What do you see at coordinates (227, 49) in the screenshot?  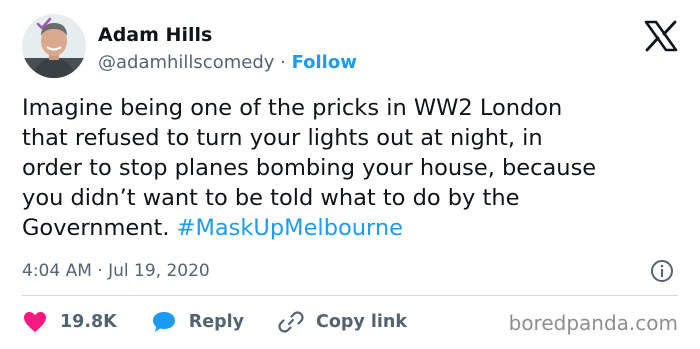 I see `author-names: Adam Hills @adamhillscomedy · Follow` at bounding box center [227, 49].